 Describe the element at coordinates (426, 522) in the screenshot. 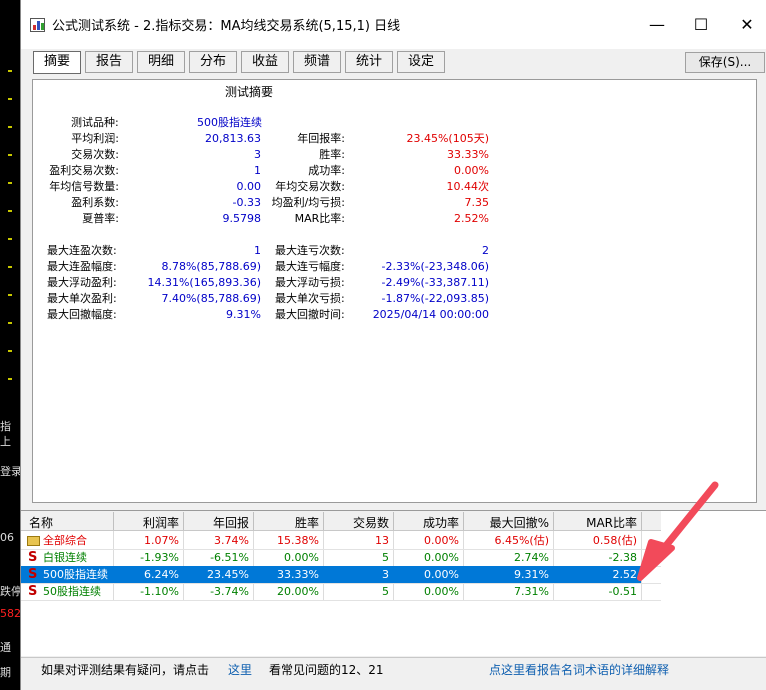

I see `grid-header-6: 成功率` at that location.